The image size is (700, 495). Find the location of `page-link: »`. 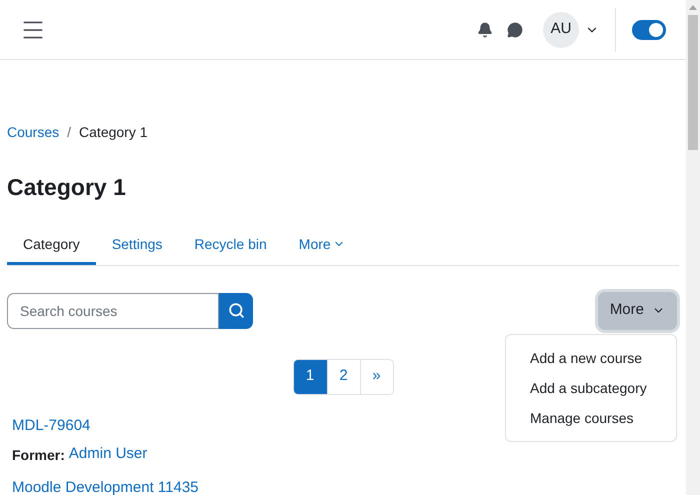

page-link: » is located at coordinates (376, 377).